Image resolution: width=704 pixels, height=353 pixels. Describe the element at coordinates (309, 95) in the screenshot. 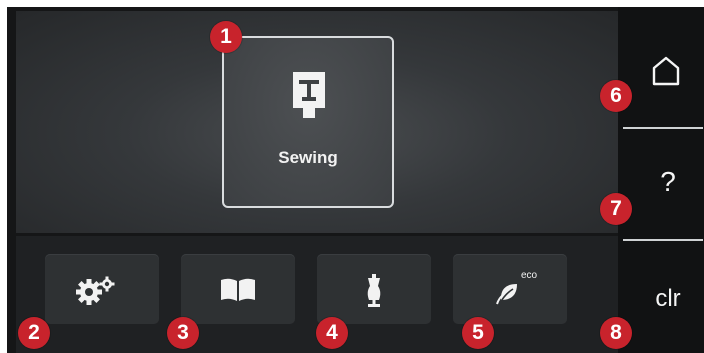

I see `presser-foot-icon` at that location.